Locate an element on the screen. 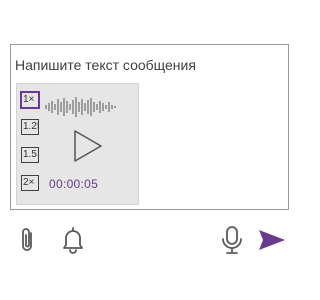 This screenshot has height=300, width=320. speed-2x-button: 2× is located at coordinates (30, 183).